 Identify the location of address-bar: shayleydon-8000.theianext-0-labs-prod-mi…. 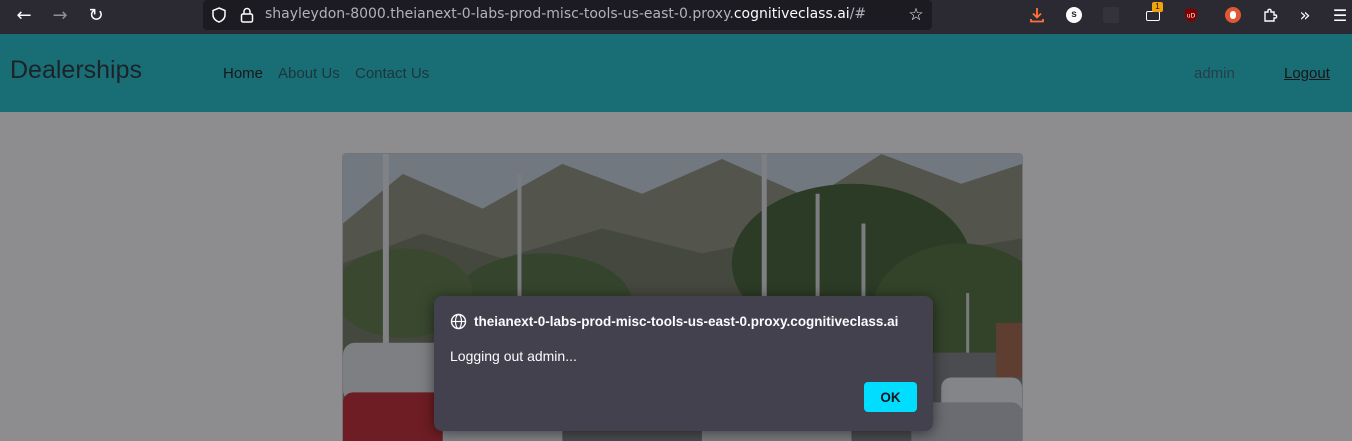
(567, 15).